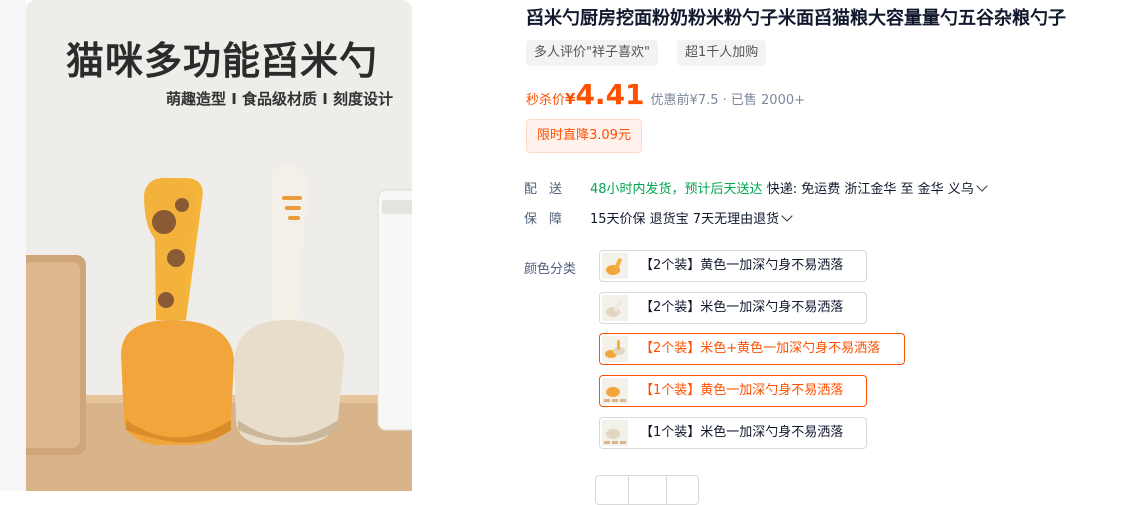  I want to click on review-tag: 多人评价"祥子喜欢", so click(592, 53).